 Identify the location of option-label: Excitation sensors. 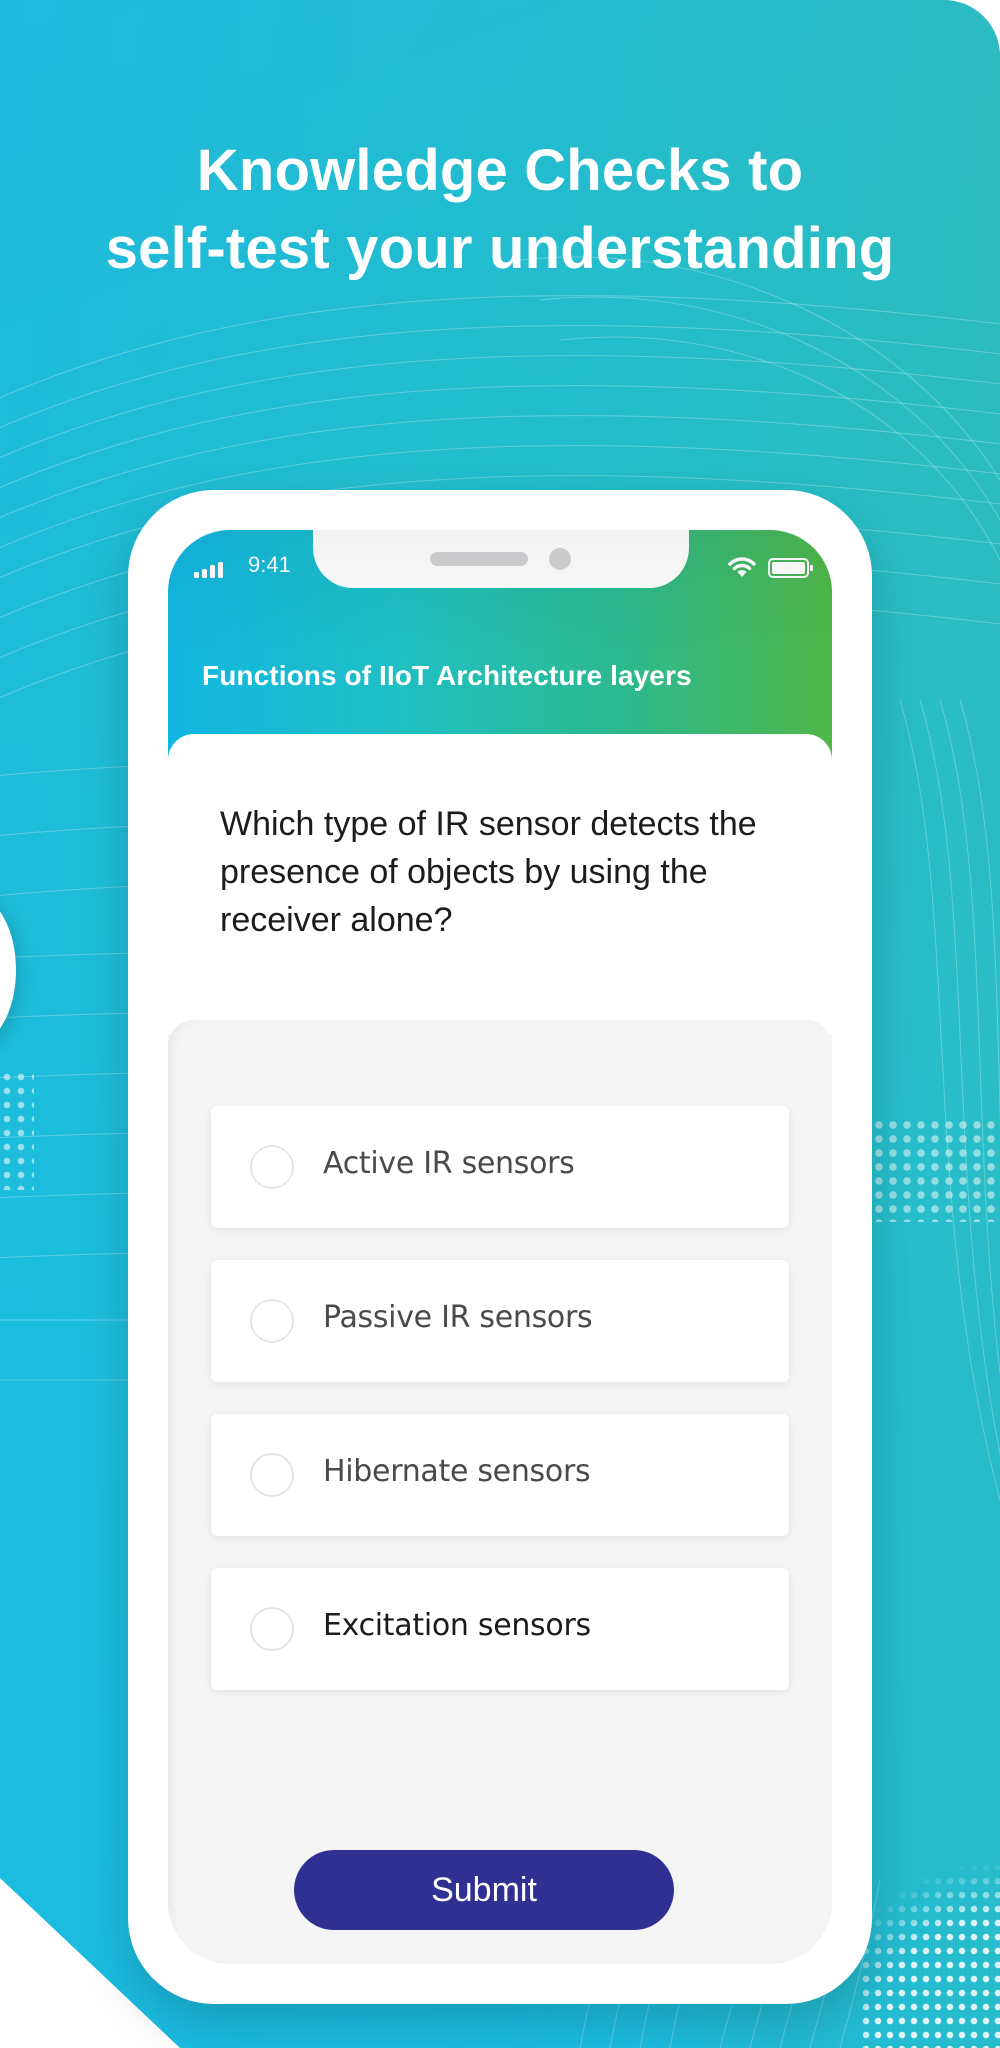
(457, 1625).